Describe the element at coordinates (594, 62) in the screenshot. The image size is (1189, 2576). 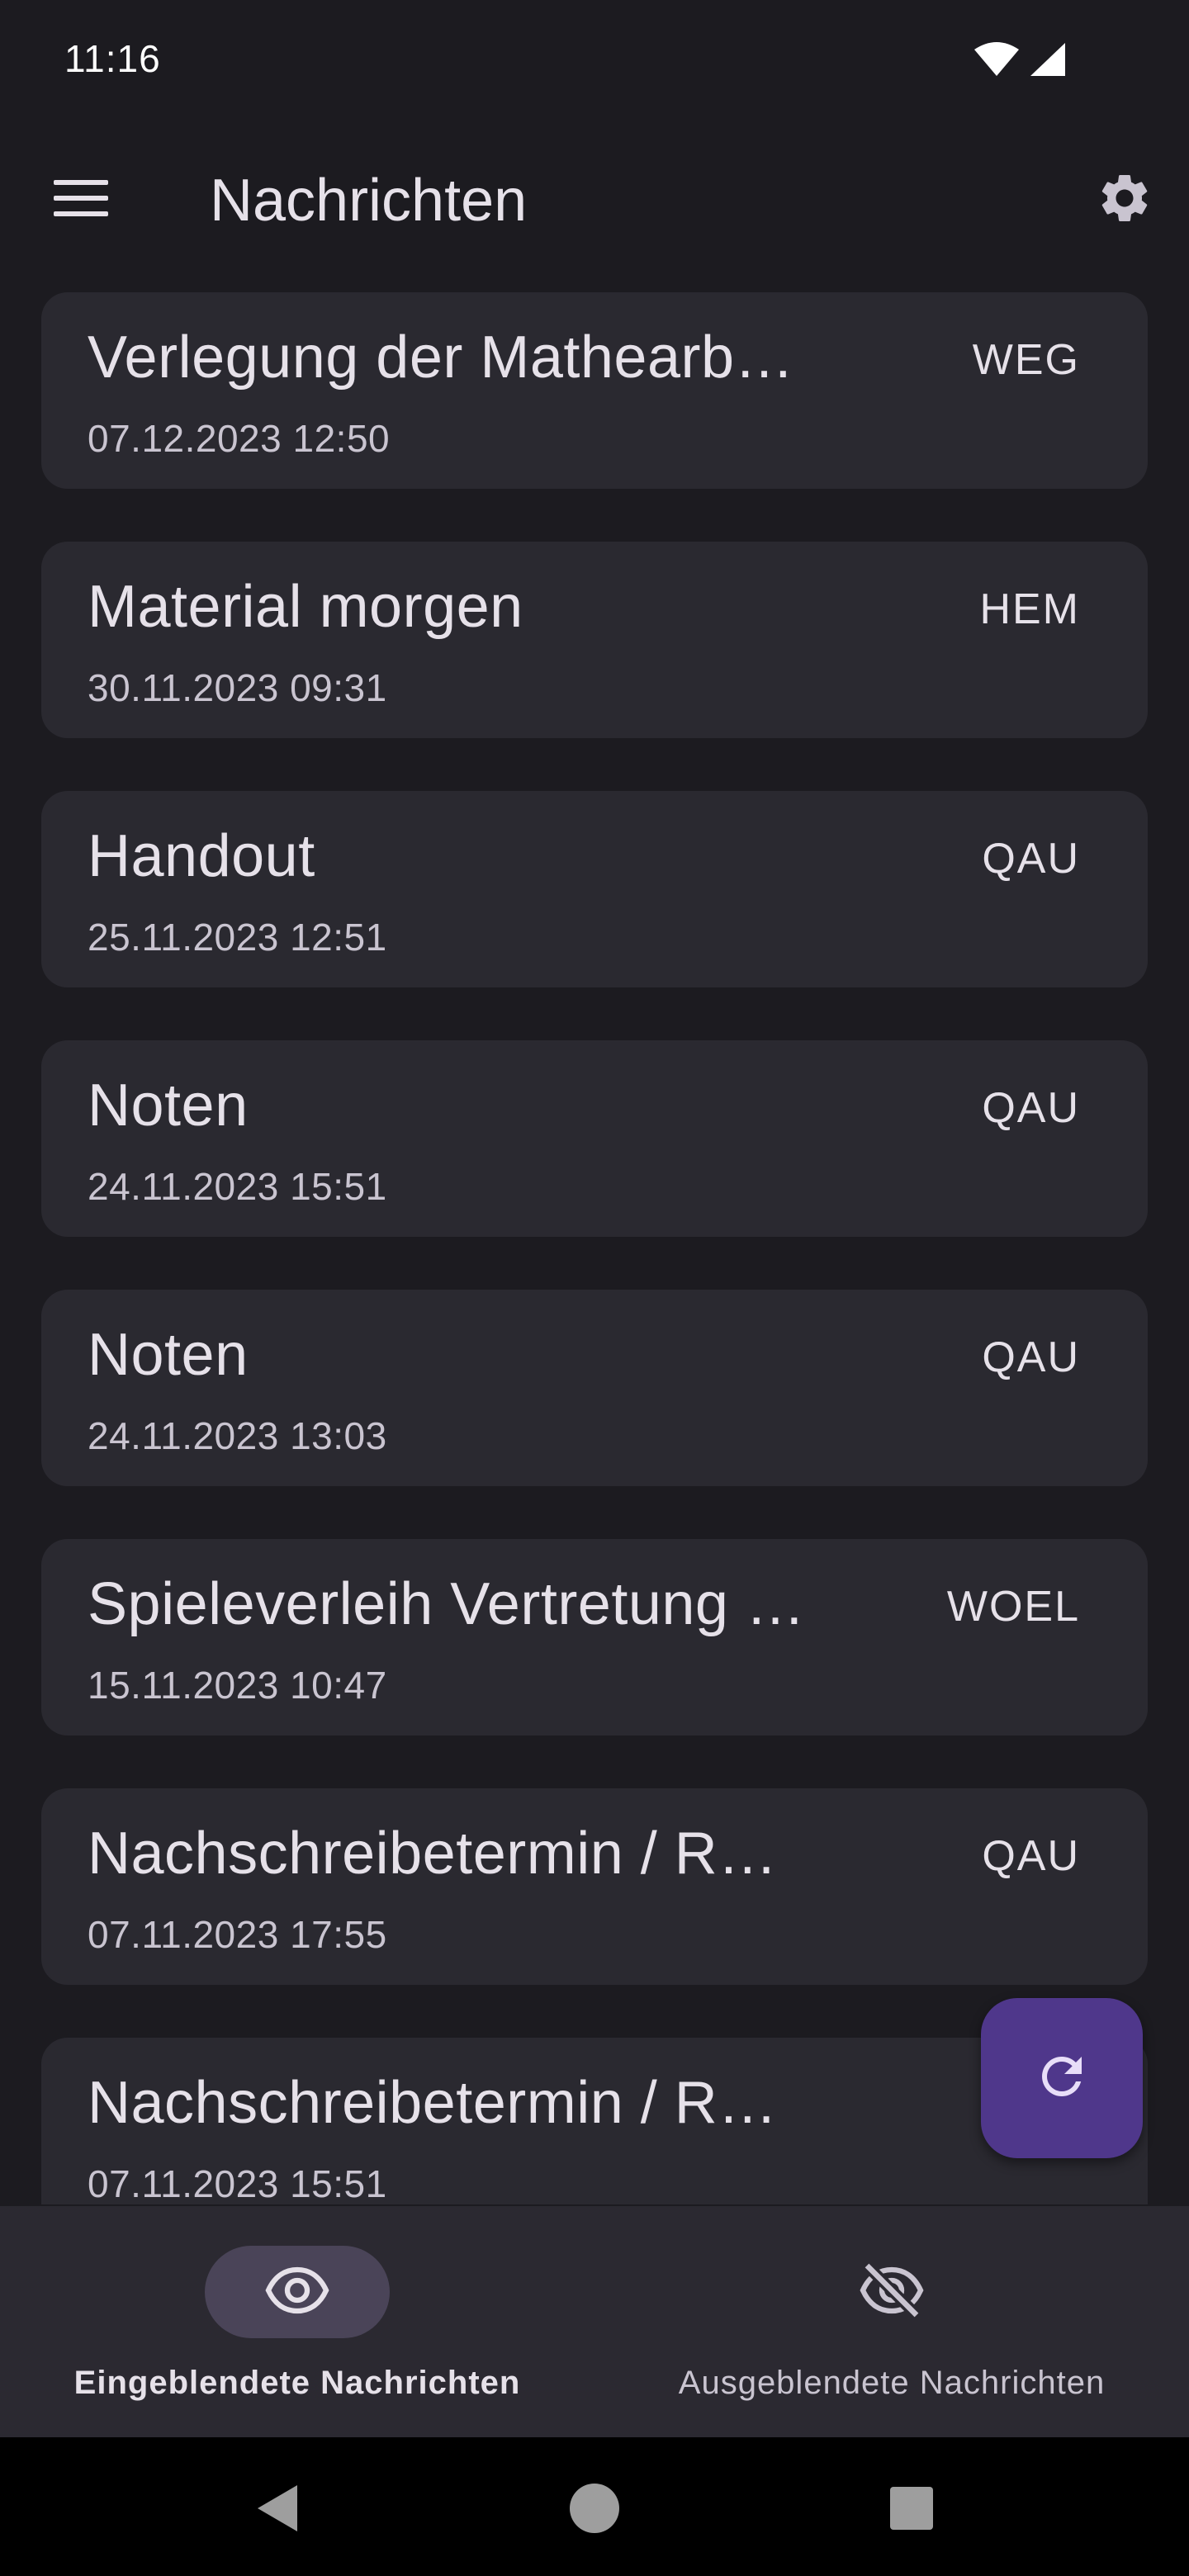
I see `status-bar: 11:16` at that location.